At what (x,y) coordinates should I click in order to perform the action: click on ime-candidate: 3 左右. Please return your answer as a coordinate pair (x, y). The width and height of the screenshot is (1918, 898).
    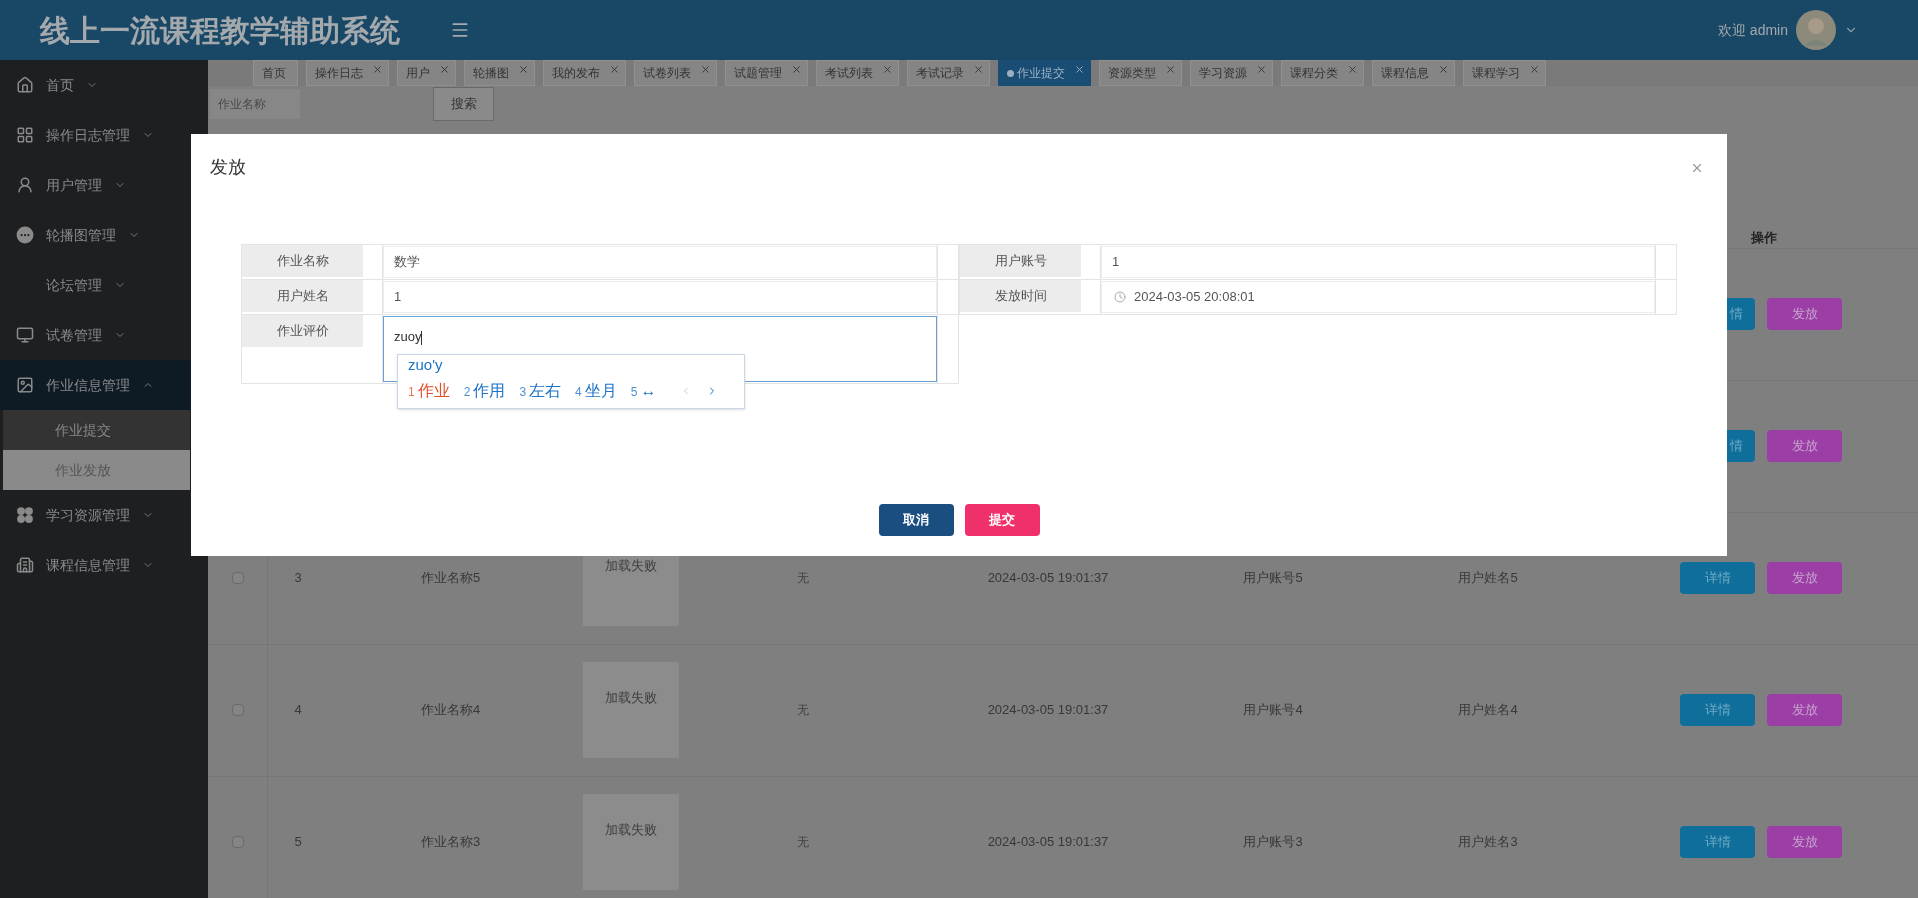
    Looking at the image, I should click on (540, 391).